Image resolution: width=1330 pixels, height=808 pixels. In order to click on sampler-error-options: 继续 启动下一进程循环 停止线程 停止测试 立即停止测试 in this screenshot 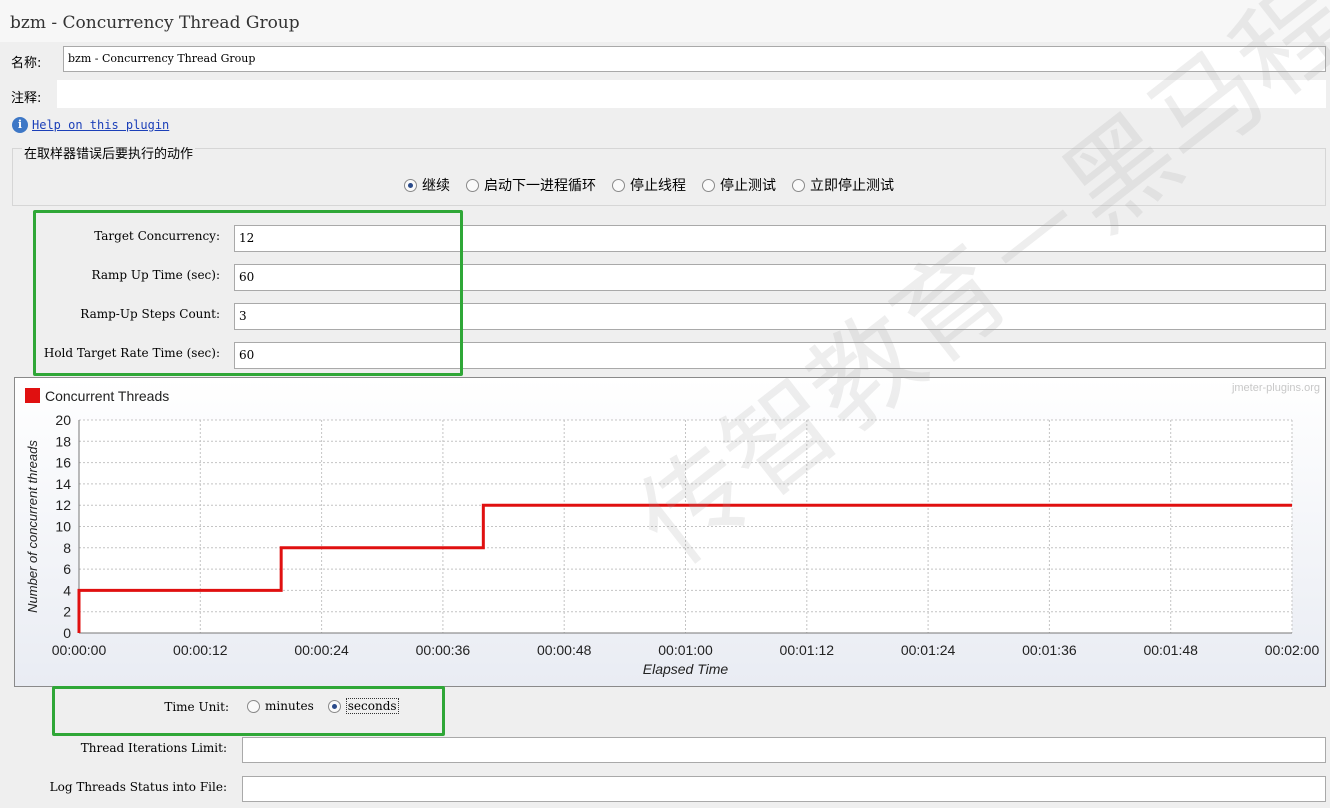, I will do `click(657, 185)`.